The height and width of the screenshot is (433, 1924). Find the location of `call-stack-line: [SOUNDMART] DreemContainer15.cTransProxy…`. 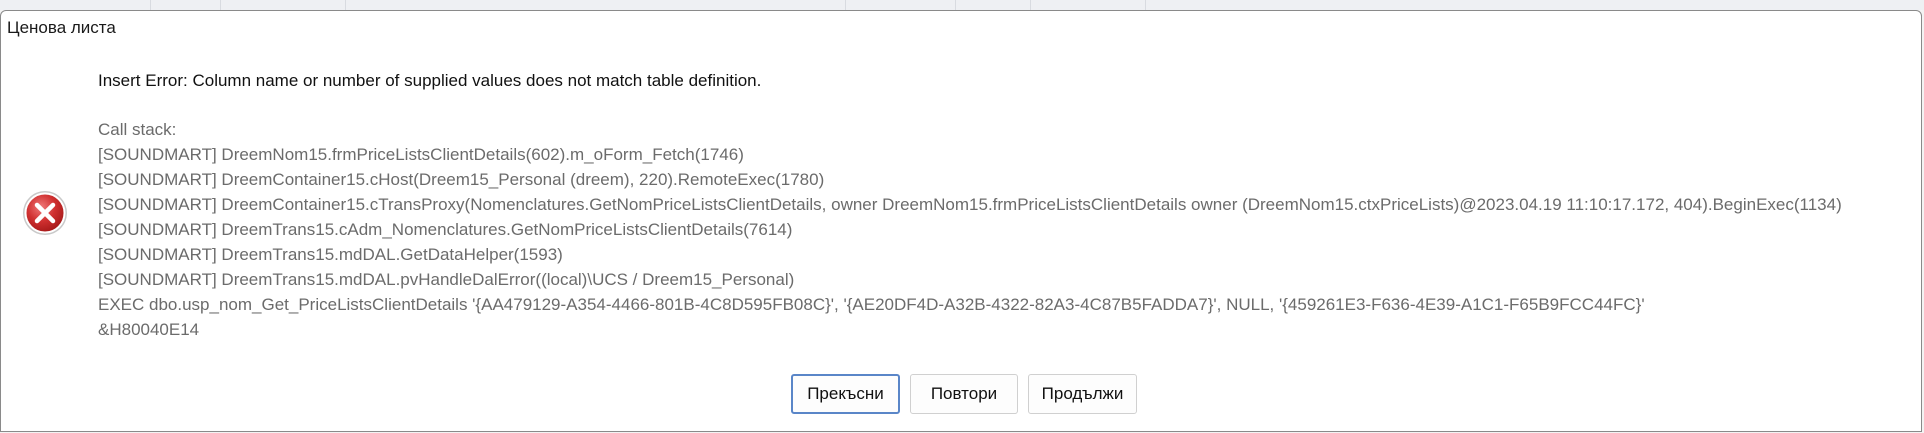

call-stack-line: [SOUNDMART] DreemContainer15.cTransProxy… is located at coordinates (970, 204).